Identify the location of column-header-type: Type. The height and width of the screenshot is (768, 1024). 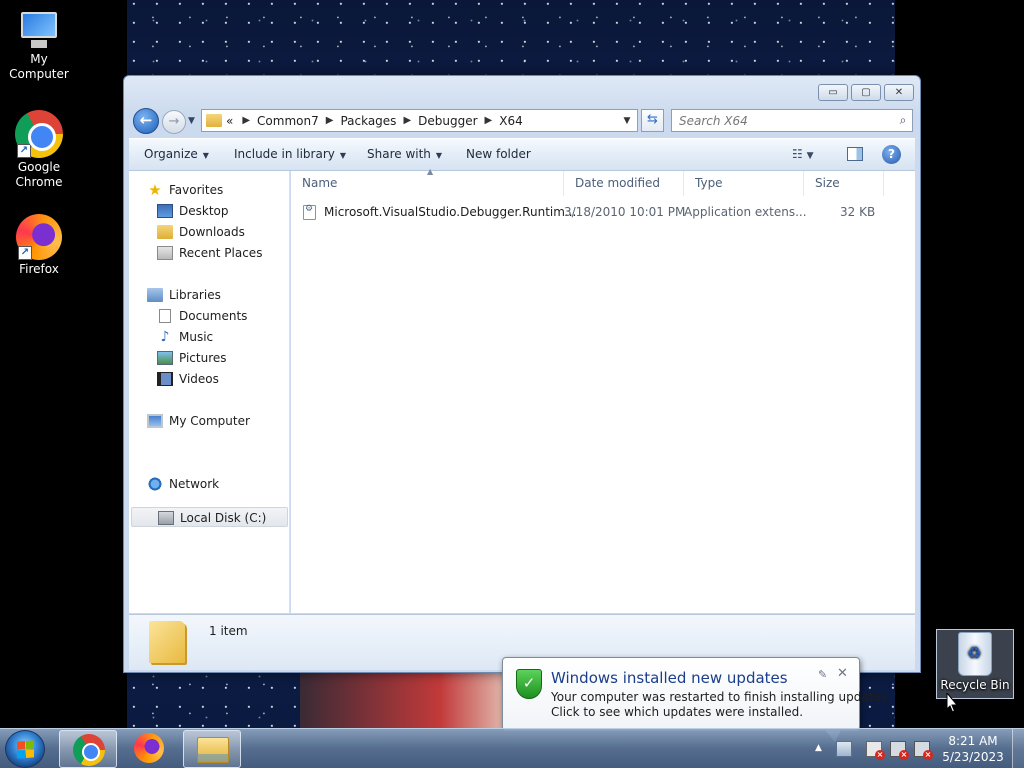
(744, 183).